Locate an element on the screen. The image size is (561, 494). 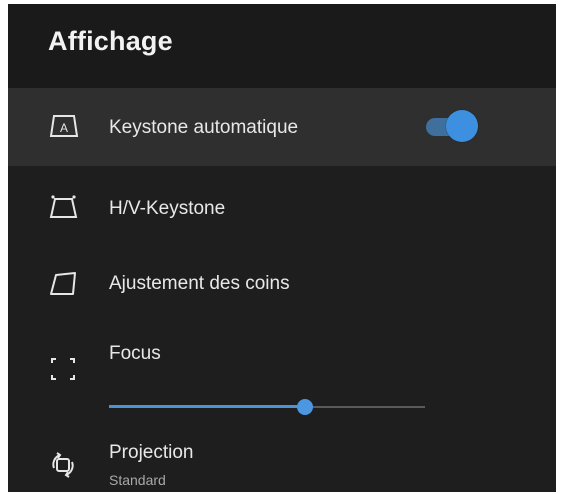
corner-adjust-icon is located at coordinates (63, 283).